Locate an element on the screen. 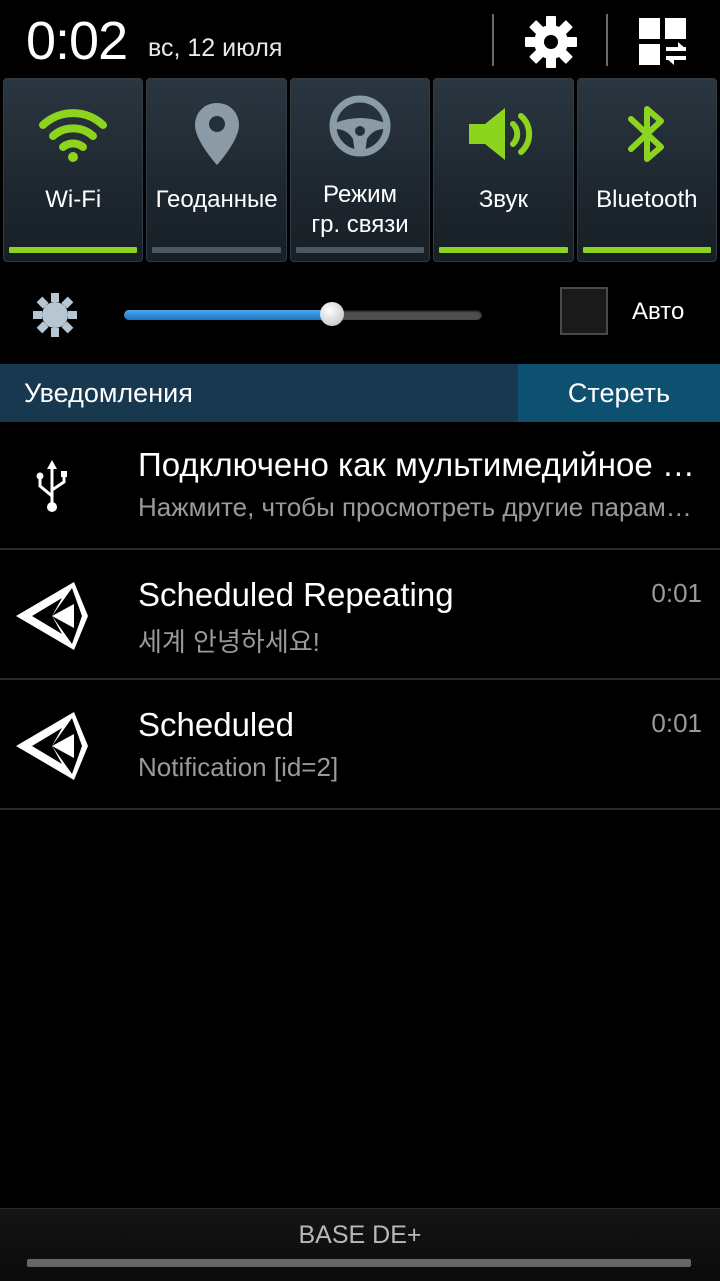  notification-title: Scheduled Repeating is located at coordinates (296, 594).